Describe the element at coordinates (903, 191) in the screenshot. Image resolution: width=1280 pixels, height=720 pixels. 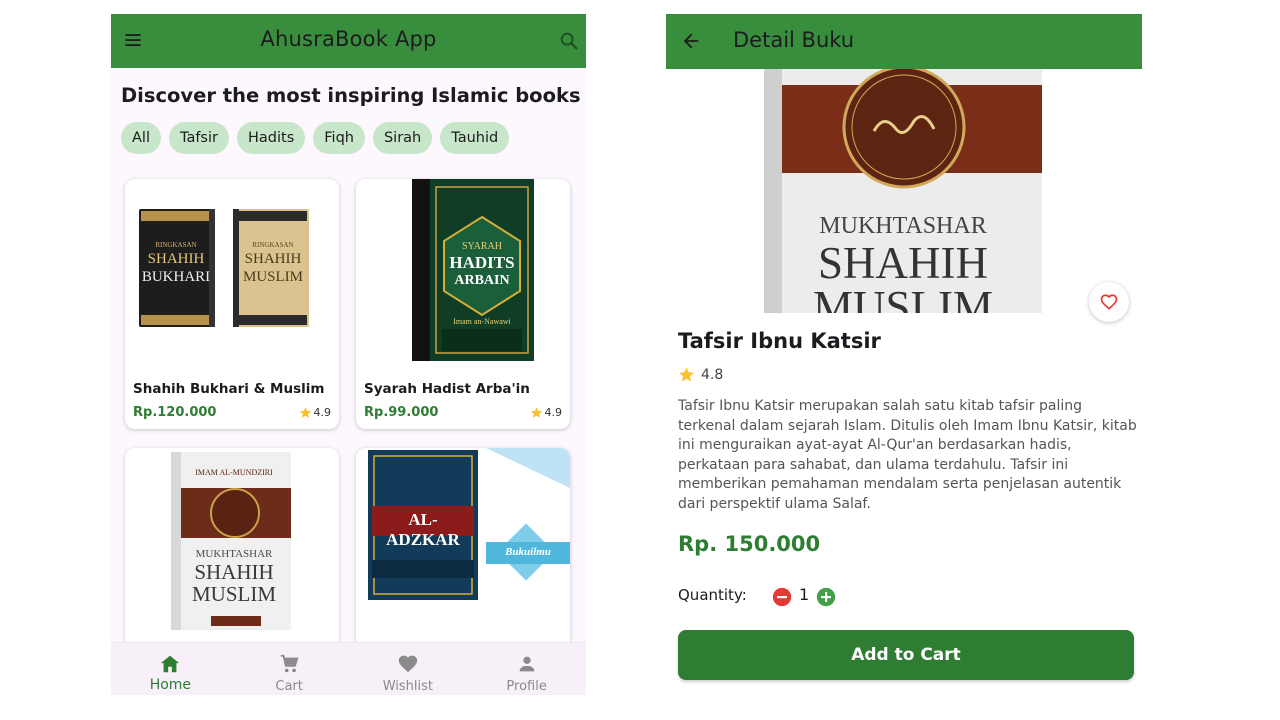
I see `book-cover-image: MUKHTASHAR SHAHIH MUSLIM` at that location.